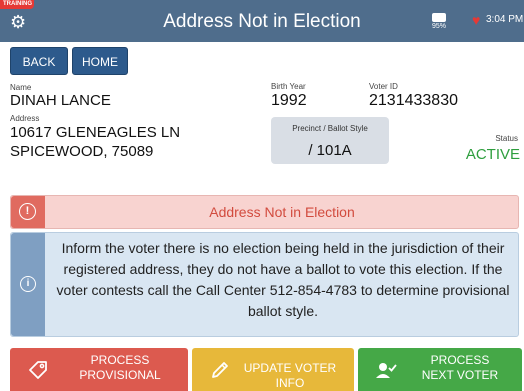  I want to click on process-next-voter-line2: NEXT VOTER, so click(460, 375).